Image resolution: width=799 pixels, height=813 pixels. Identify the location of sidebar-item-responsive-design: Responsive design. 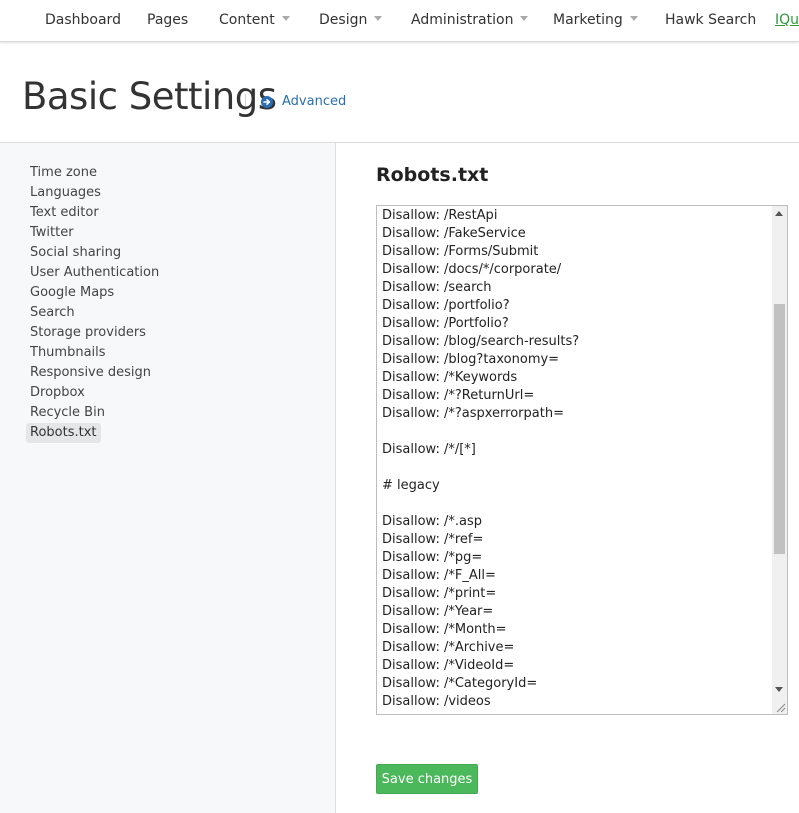
(90, 373).